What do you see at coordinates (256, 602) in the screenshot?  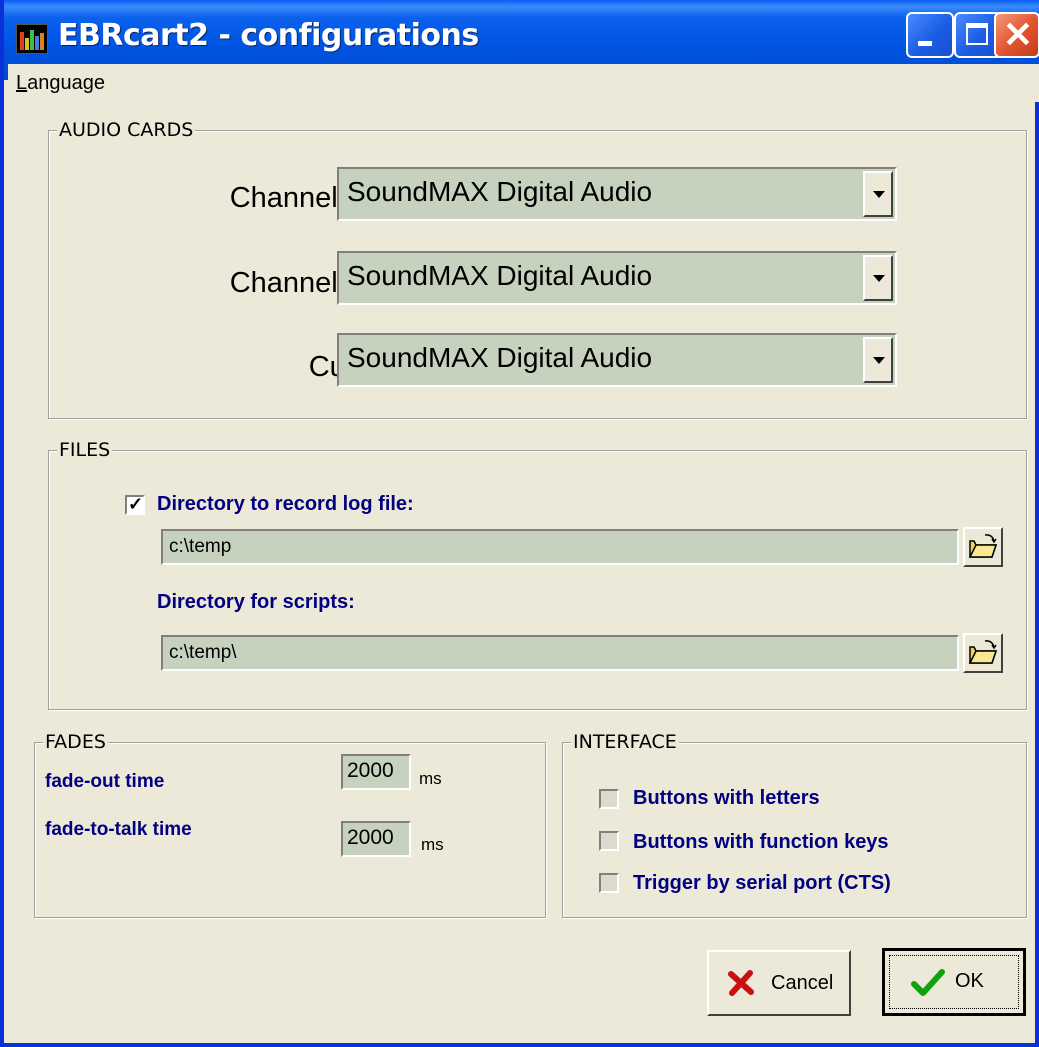 I see `scripts-dir-label: Directory for scripts:` at bounding box center [256, 602].